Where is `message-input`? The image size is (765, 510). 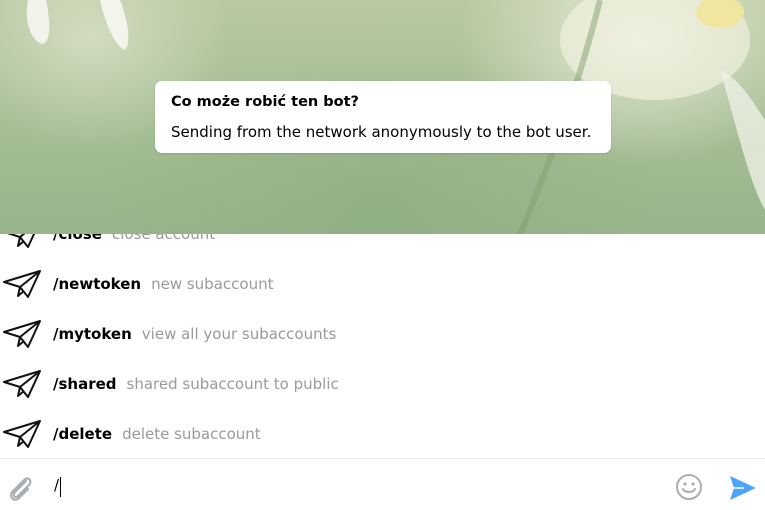 message-input is located at coordinates (354, 485).